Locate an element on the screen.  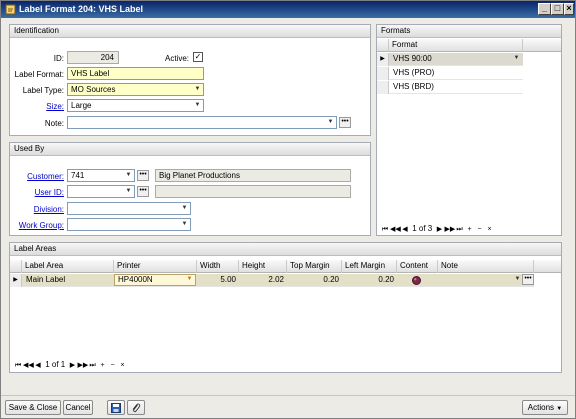
row-indicator is located at coordinates (383, 87).